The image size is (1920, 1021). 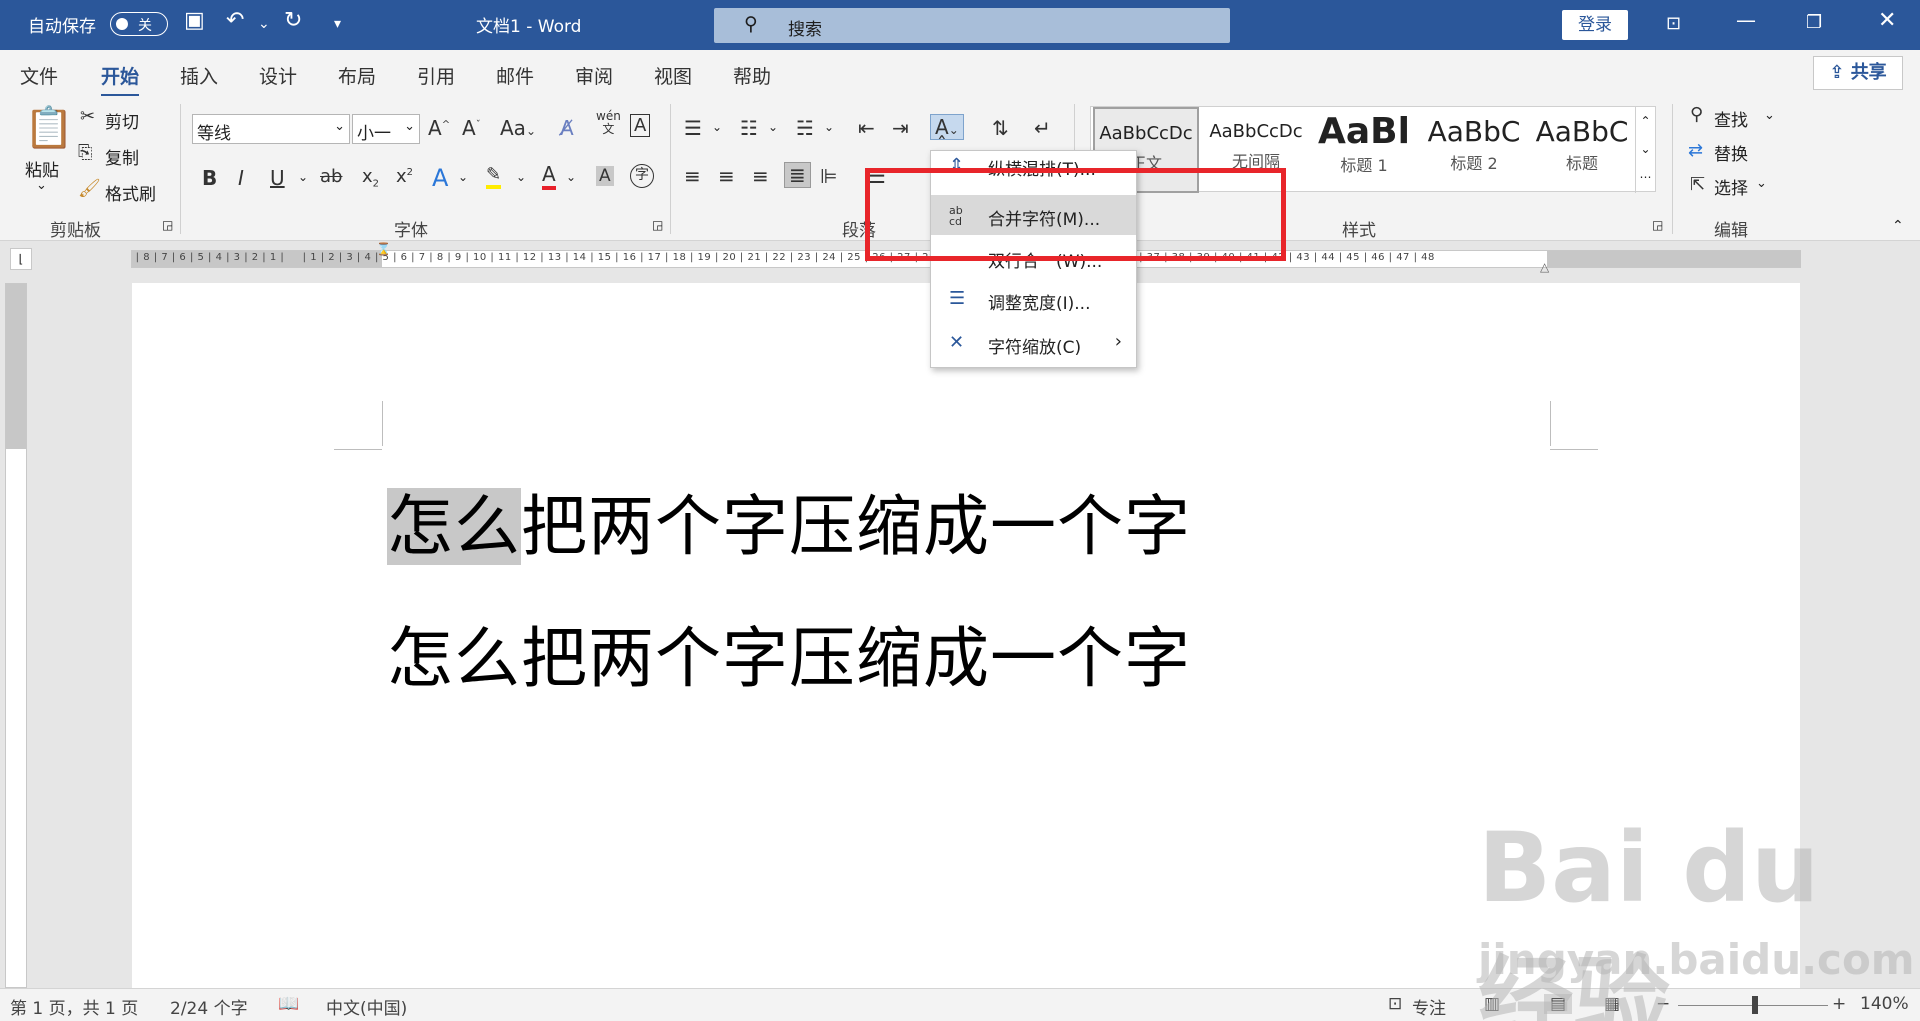 I want to click on tab-file: 文件, so click(x=39, y=75).